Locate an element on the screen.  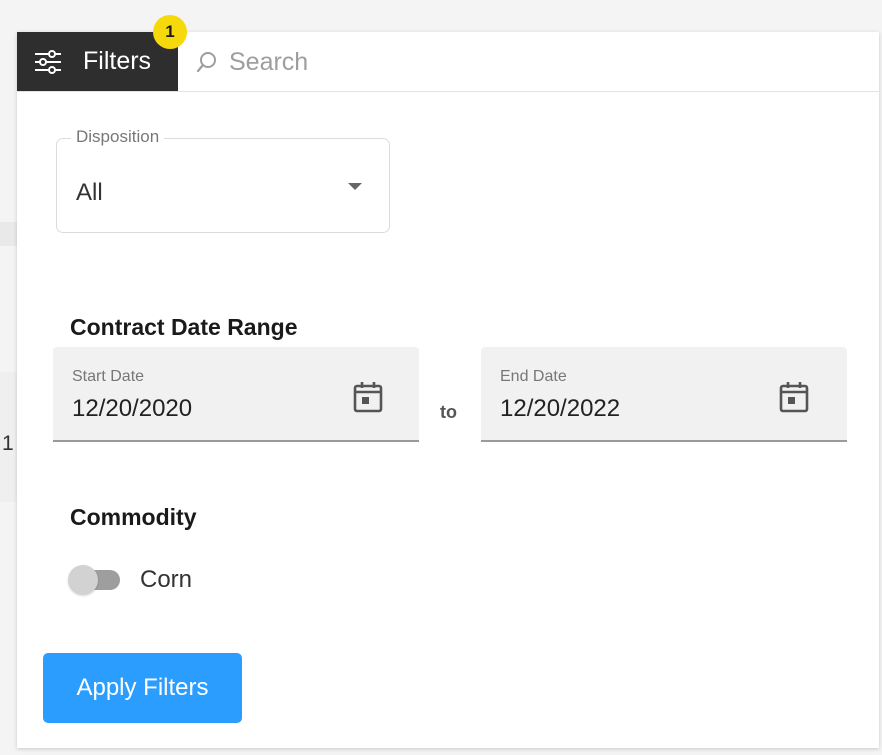
start-date-field: Start Date 12/20/2020 is located at coordinates (236, 394).